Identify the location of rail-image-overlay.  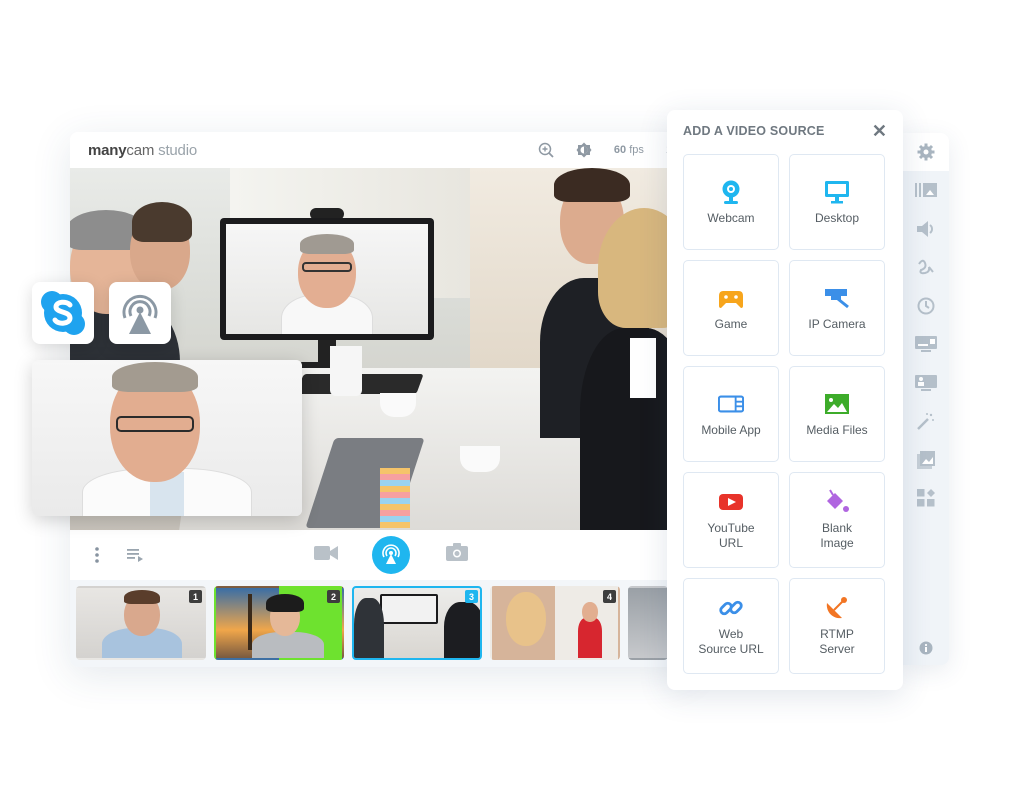
(926, 460).